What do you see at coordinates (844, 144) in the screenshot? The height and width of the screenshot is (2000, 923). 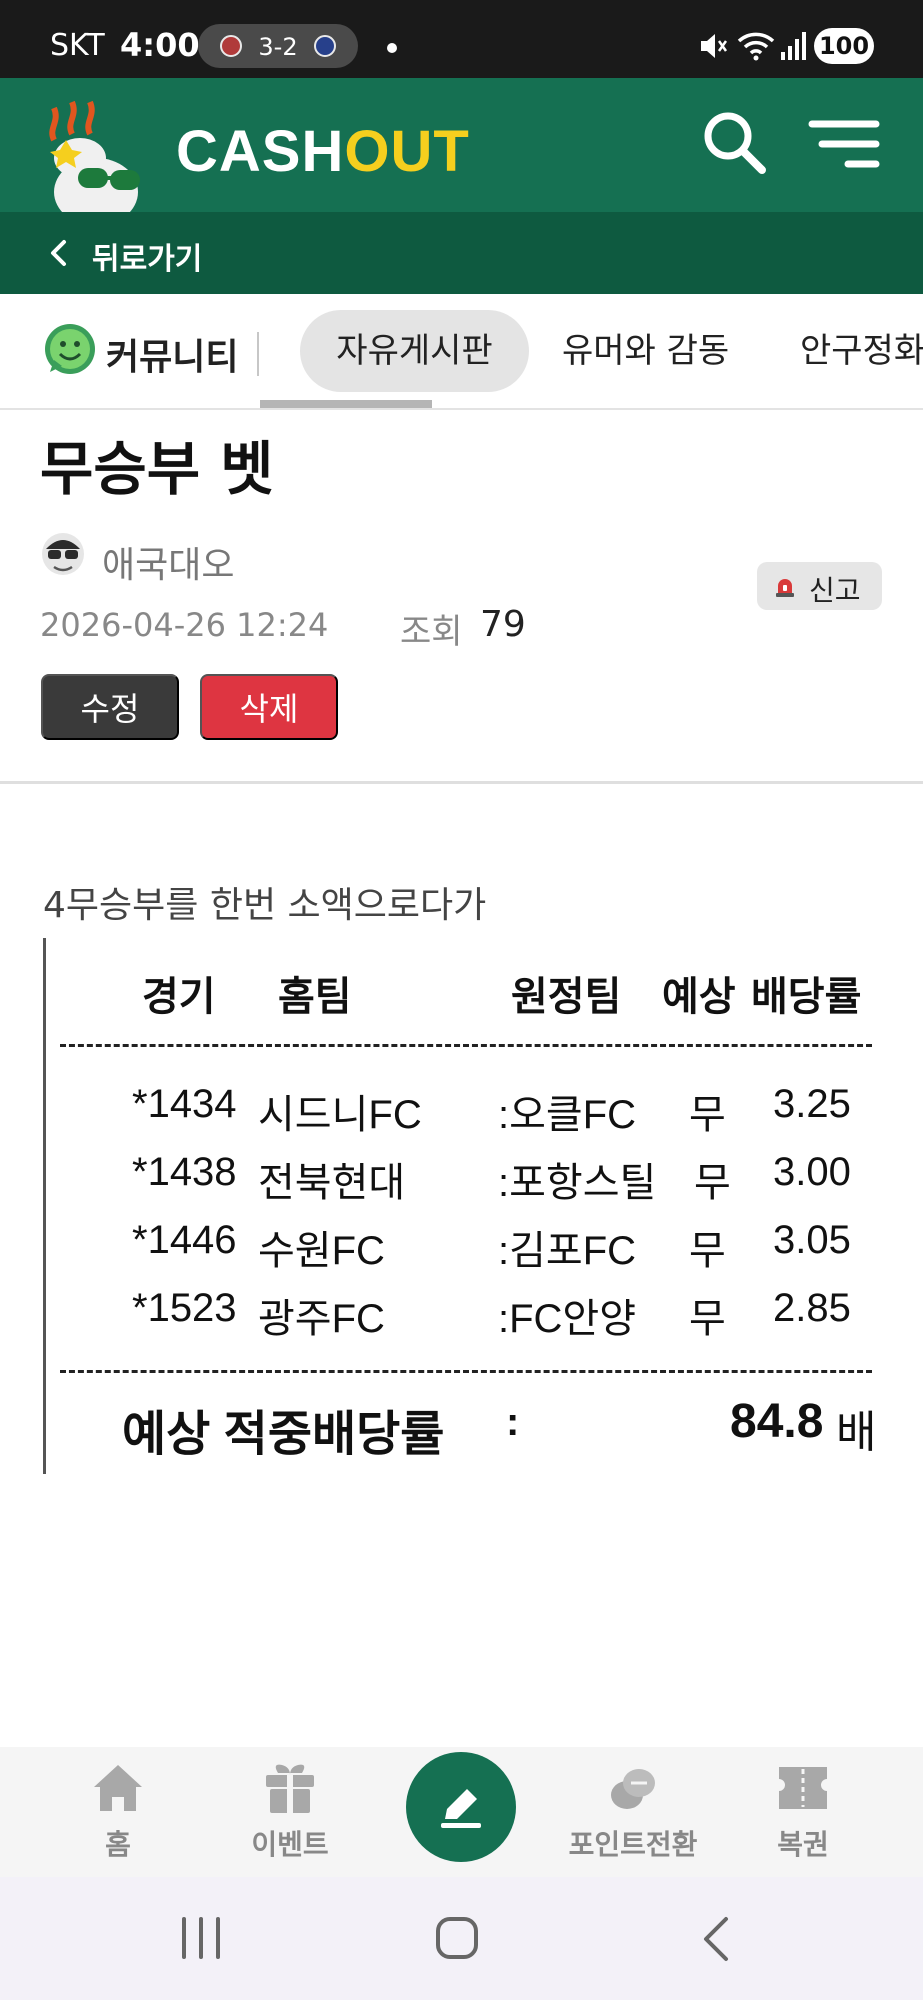 I see `hamburger-menu-icon` at bounding box center [844, 144].